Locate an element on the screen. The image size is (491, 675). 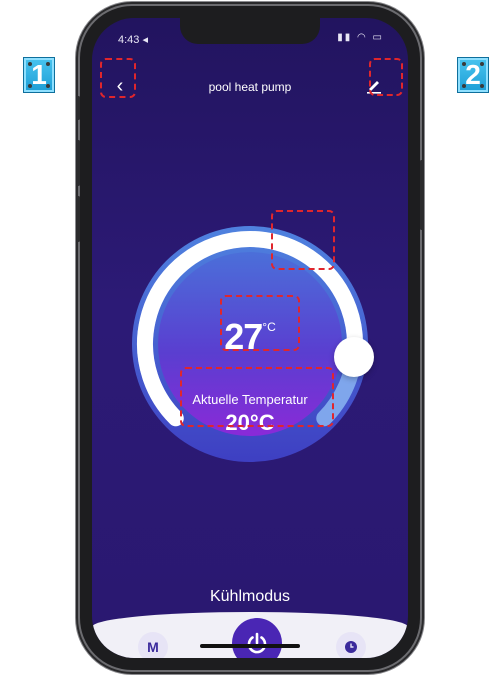
callout-badge-2: 2 is located at coordinates (473, 75).